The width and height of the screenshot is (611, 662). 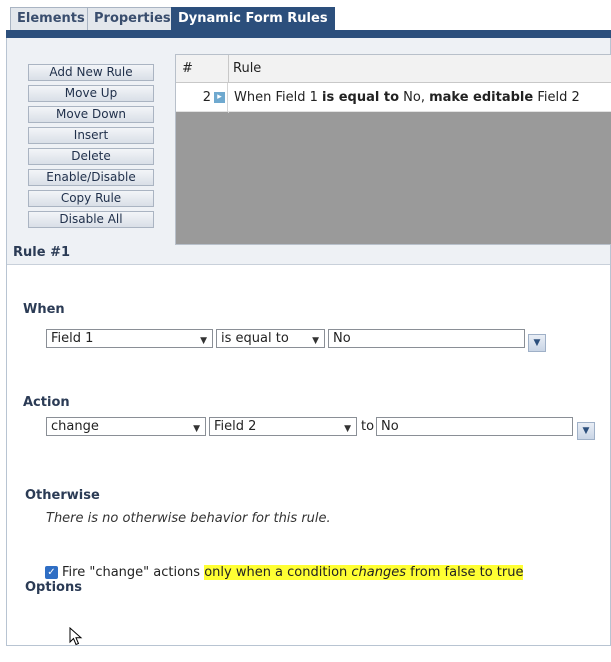 I want to click on option-text-highlight-1: only when a condition, so click(x=278, y=572).